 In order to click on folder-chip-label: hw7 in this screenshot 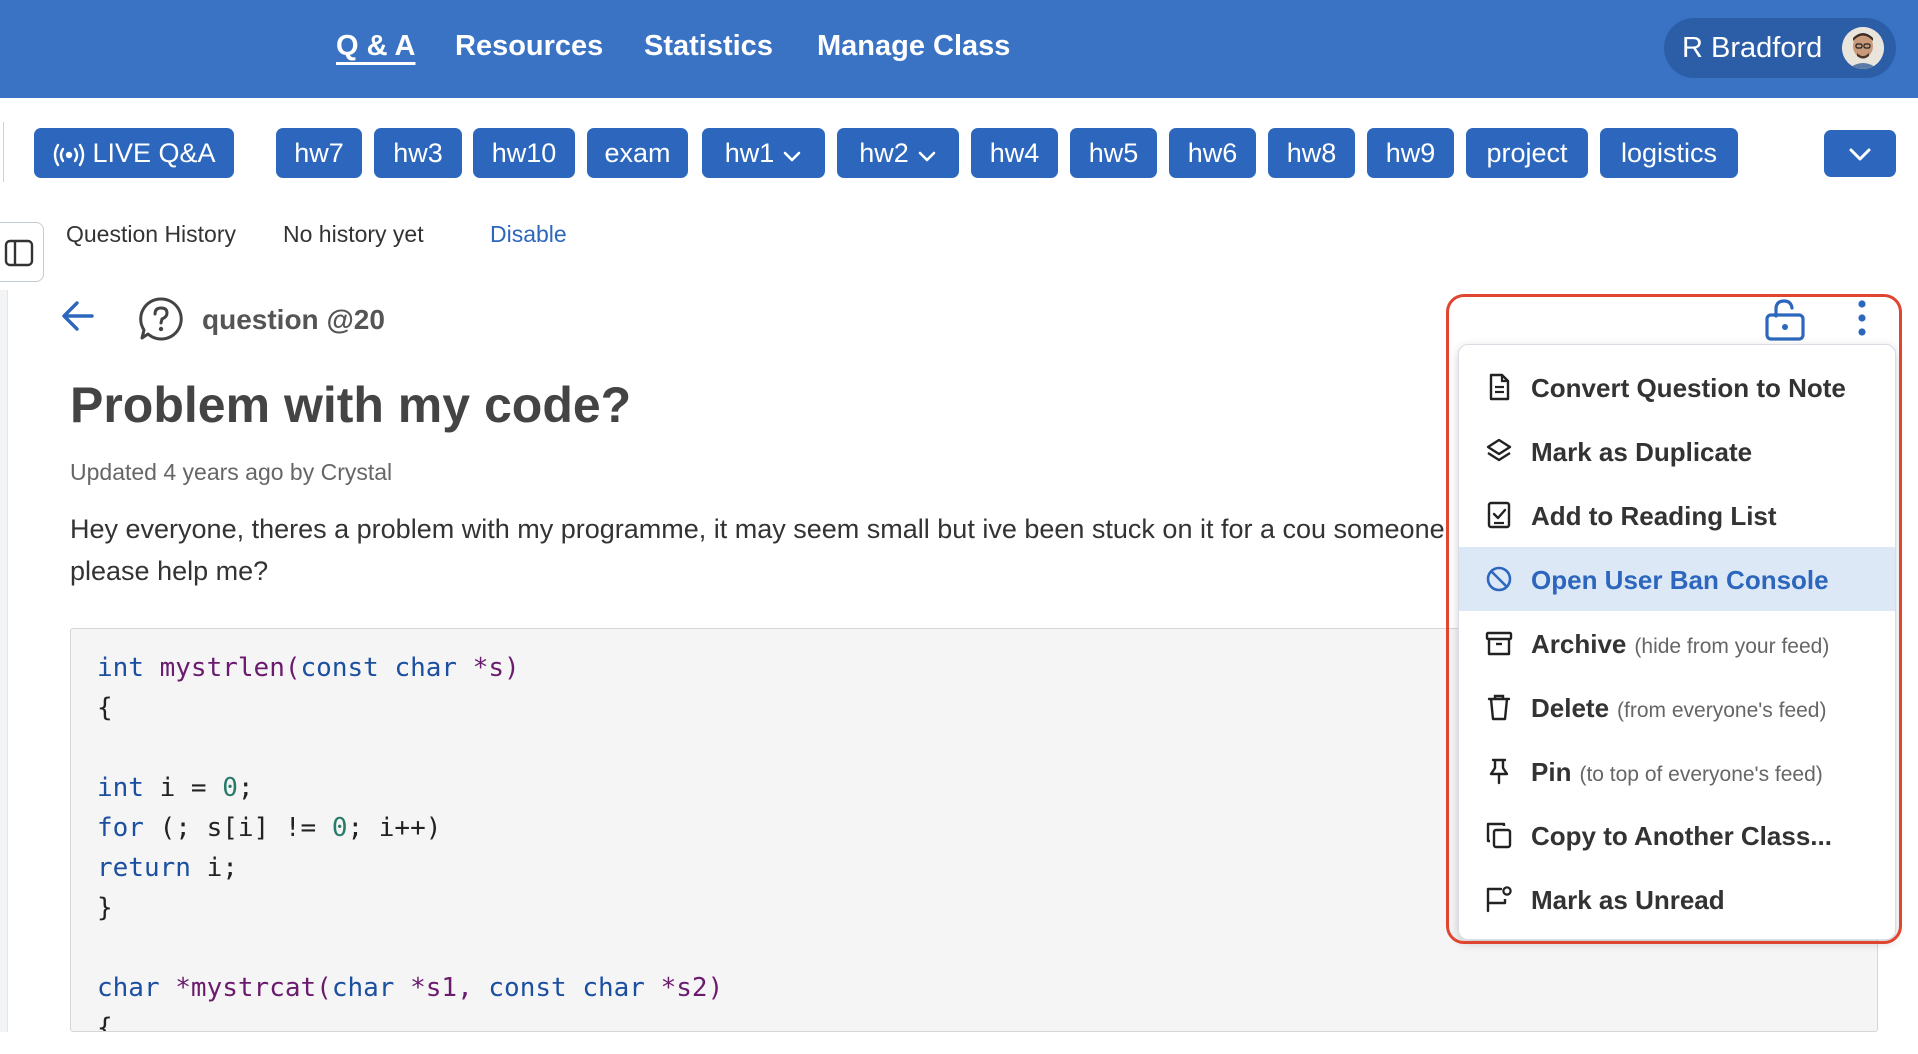, I will do `click(319, 153)`.